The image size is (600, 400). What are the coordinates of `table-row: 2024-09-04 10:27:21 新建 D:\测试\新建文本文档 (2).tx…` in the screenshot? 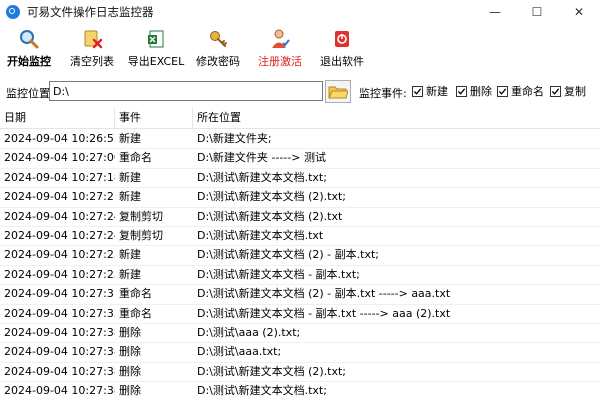 It's located at (300, 197).